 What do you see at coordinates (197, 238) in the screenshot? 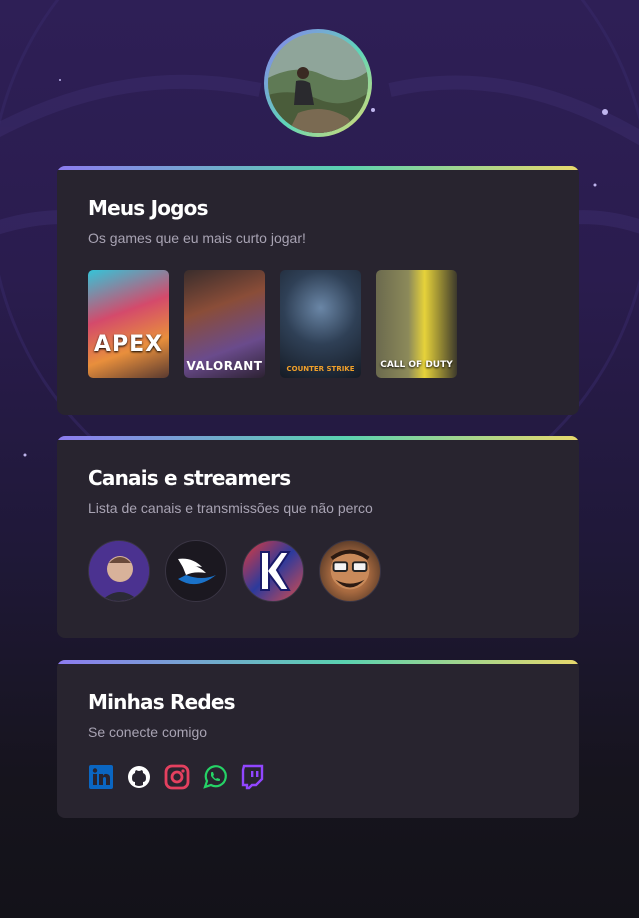
I see `games-card-subtitle: Os games que eu mais curto jogar!` at bounding box center [197, 238].